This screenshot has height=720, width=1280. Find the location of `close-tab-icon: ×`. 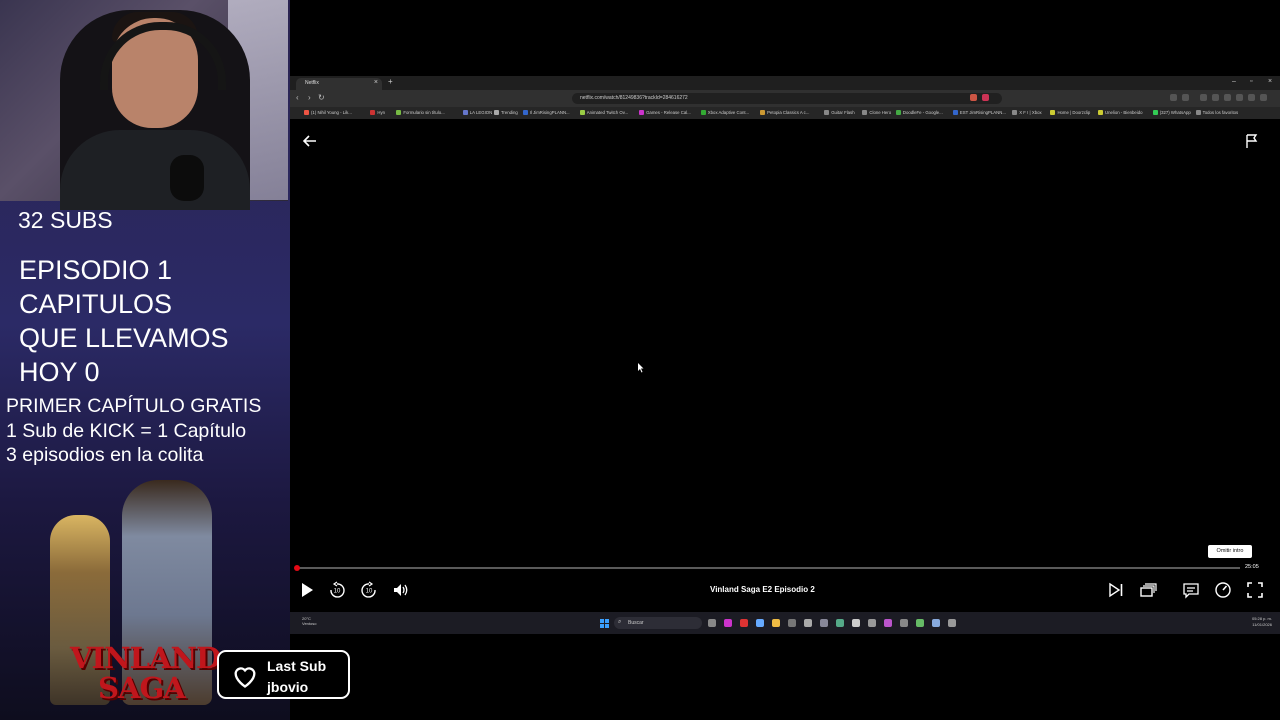

close-tab-icon: × is located at coordinates (376, 82).